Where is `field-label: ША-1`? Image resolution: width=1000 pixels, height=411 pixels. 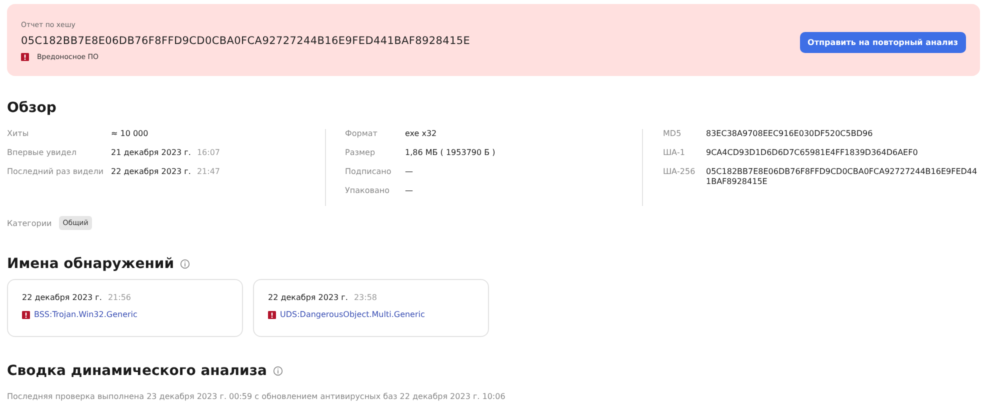 field-label: ША-1 is located at coordinates (674, 153).